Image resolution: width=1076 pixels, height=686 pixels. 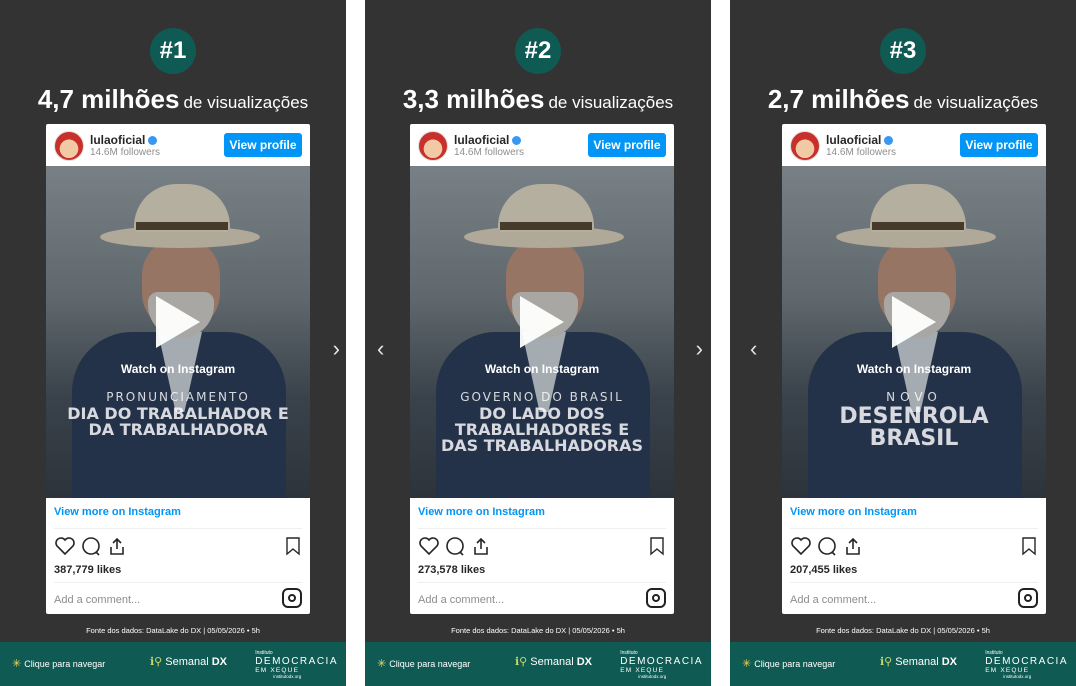 What do you see at coordinates (914, 419) in the screenshot?
I see `video-caption: NOVO DESENROLA BRASIL` at bounding box center [914, 419].